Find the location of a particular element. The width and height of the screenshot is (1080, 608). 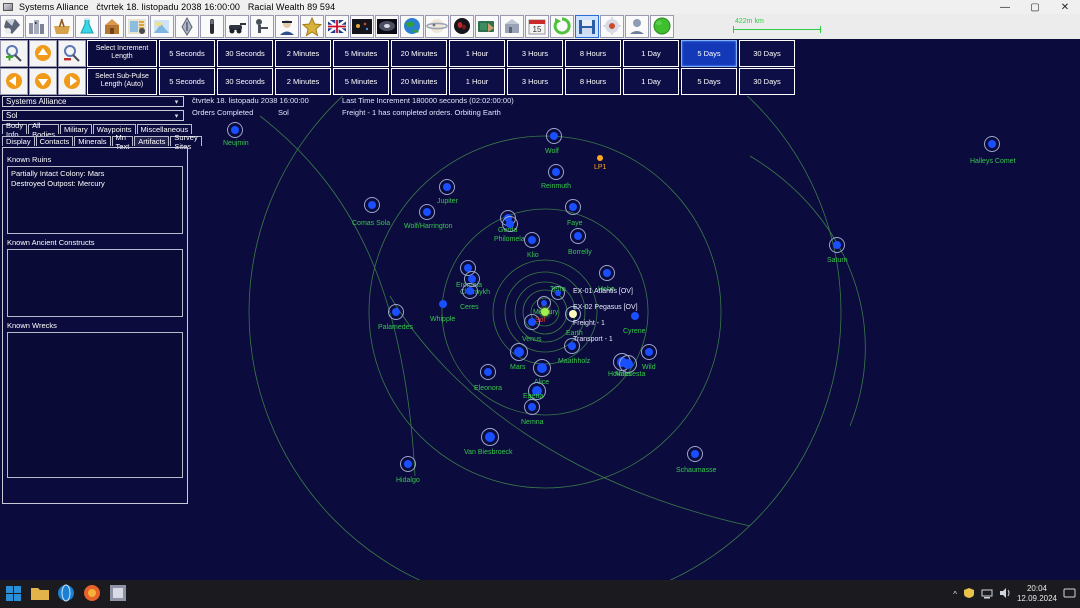

map-body-label: Jupiter is located at coordinates (447, 201).